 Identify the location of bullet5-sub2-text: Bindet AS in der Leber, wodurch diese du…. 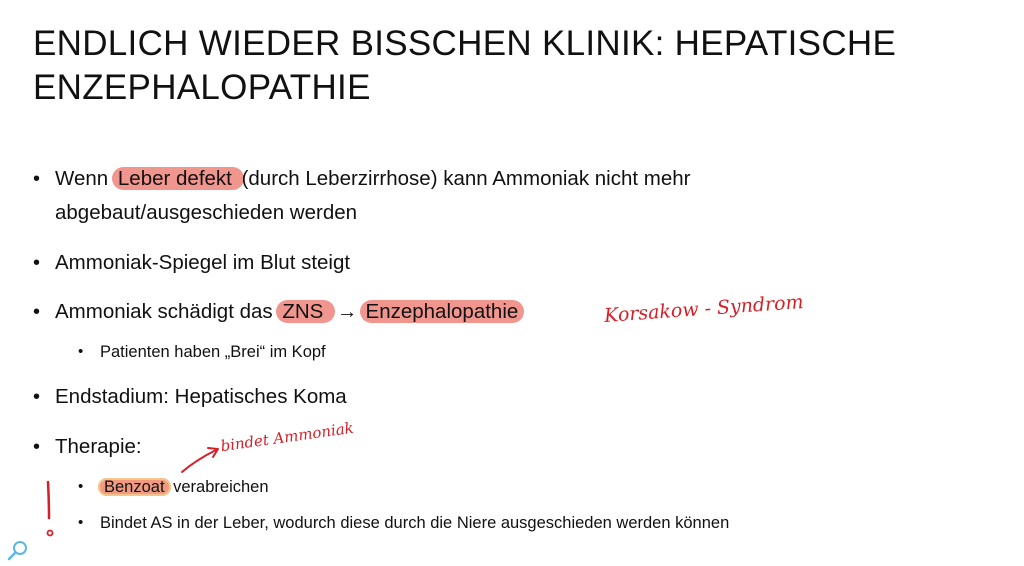
(415, 523).